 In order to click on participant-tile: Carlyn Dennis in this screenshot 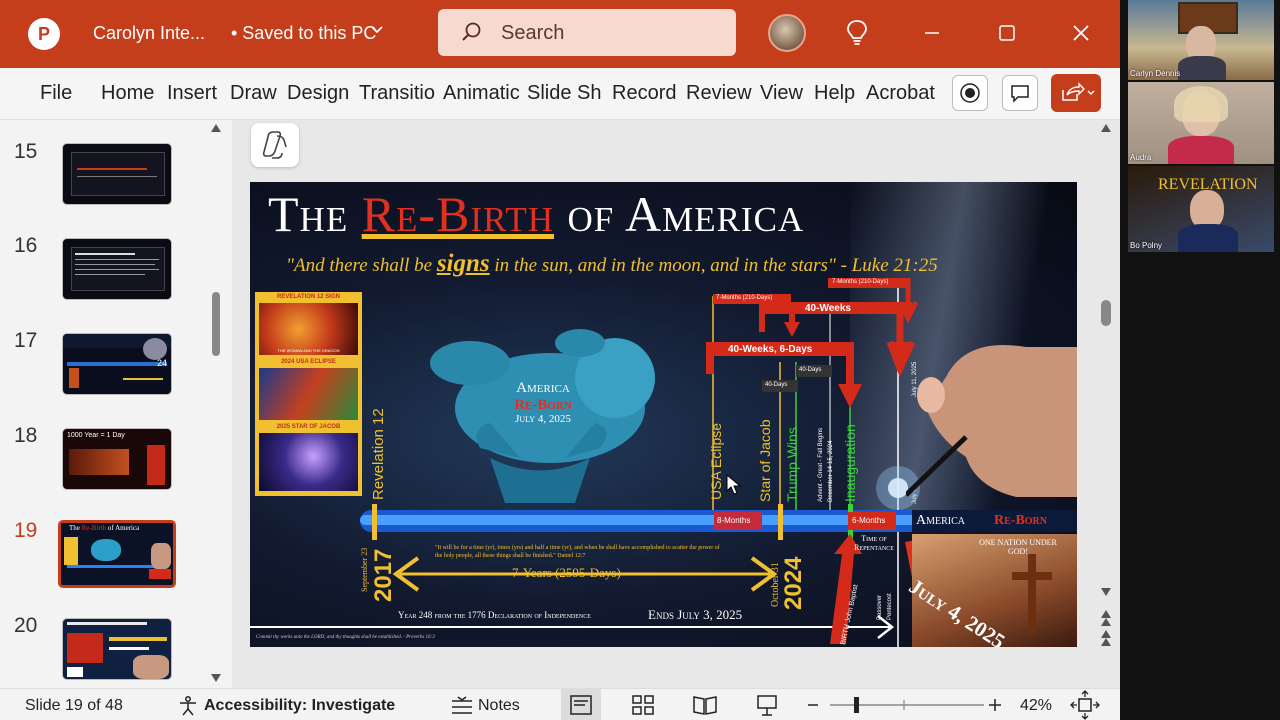, I will do `click(1201, 40)`.